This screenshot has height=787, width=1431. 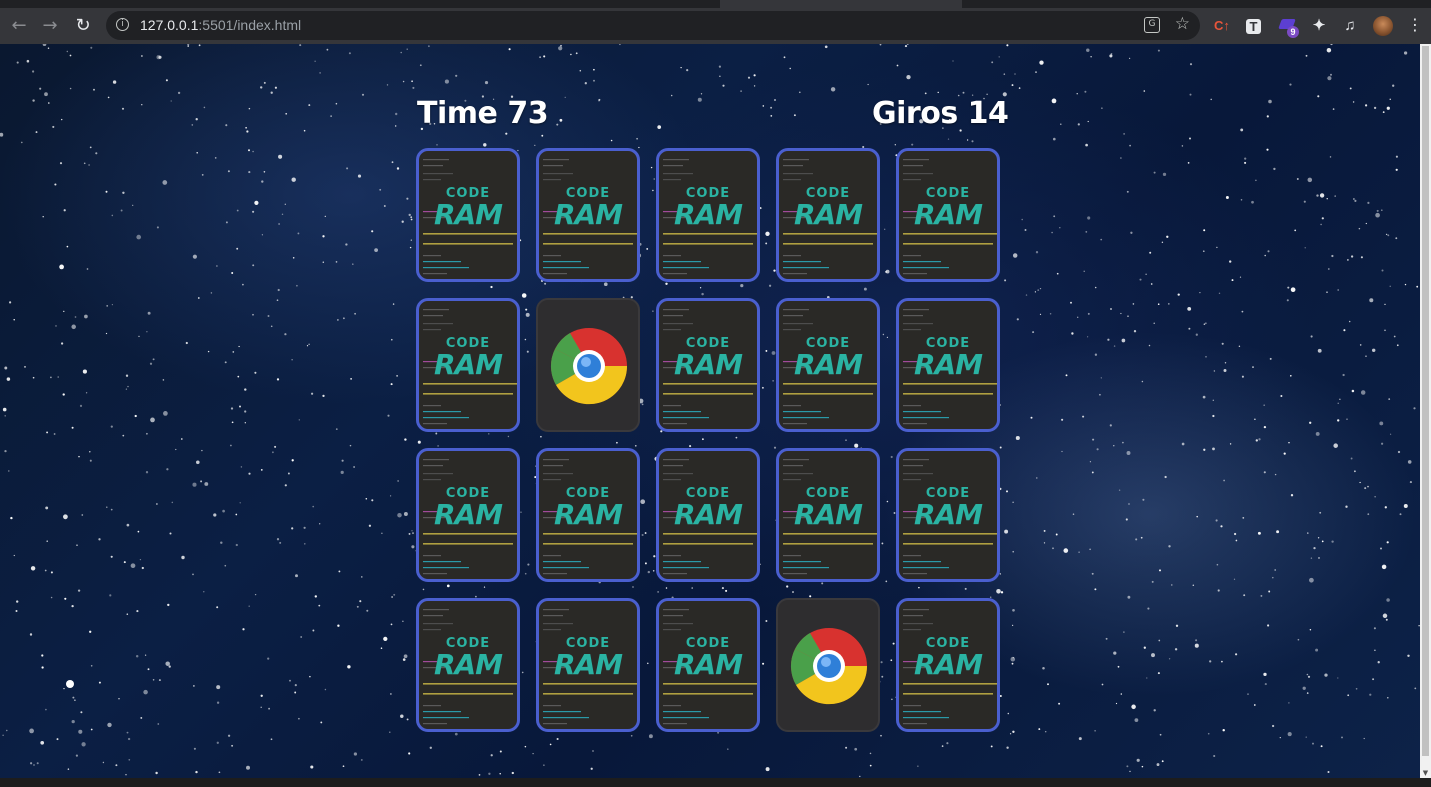 What do you see at coordinates (19, 26) in the screenshot?
I see `back-icon: ←` at bounding box center [19, 26].